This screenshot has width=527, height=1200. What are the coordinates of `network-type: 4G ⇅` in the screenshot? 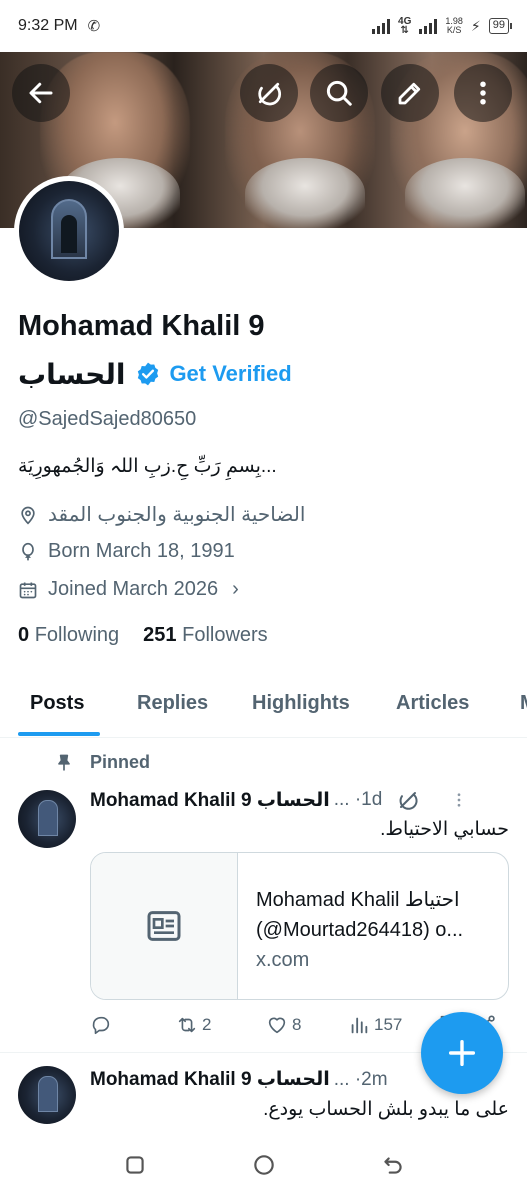 It's located at (405, 26).